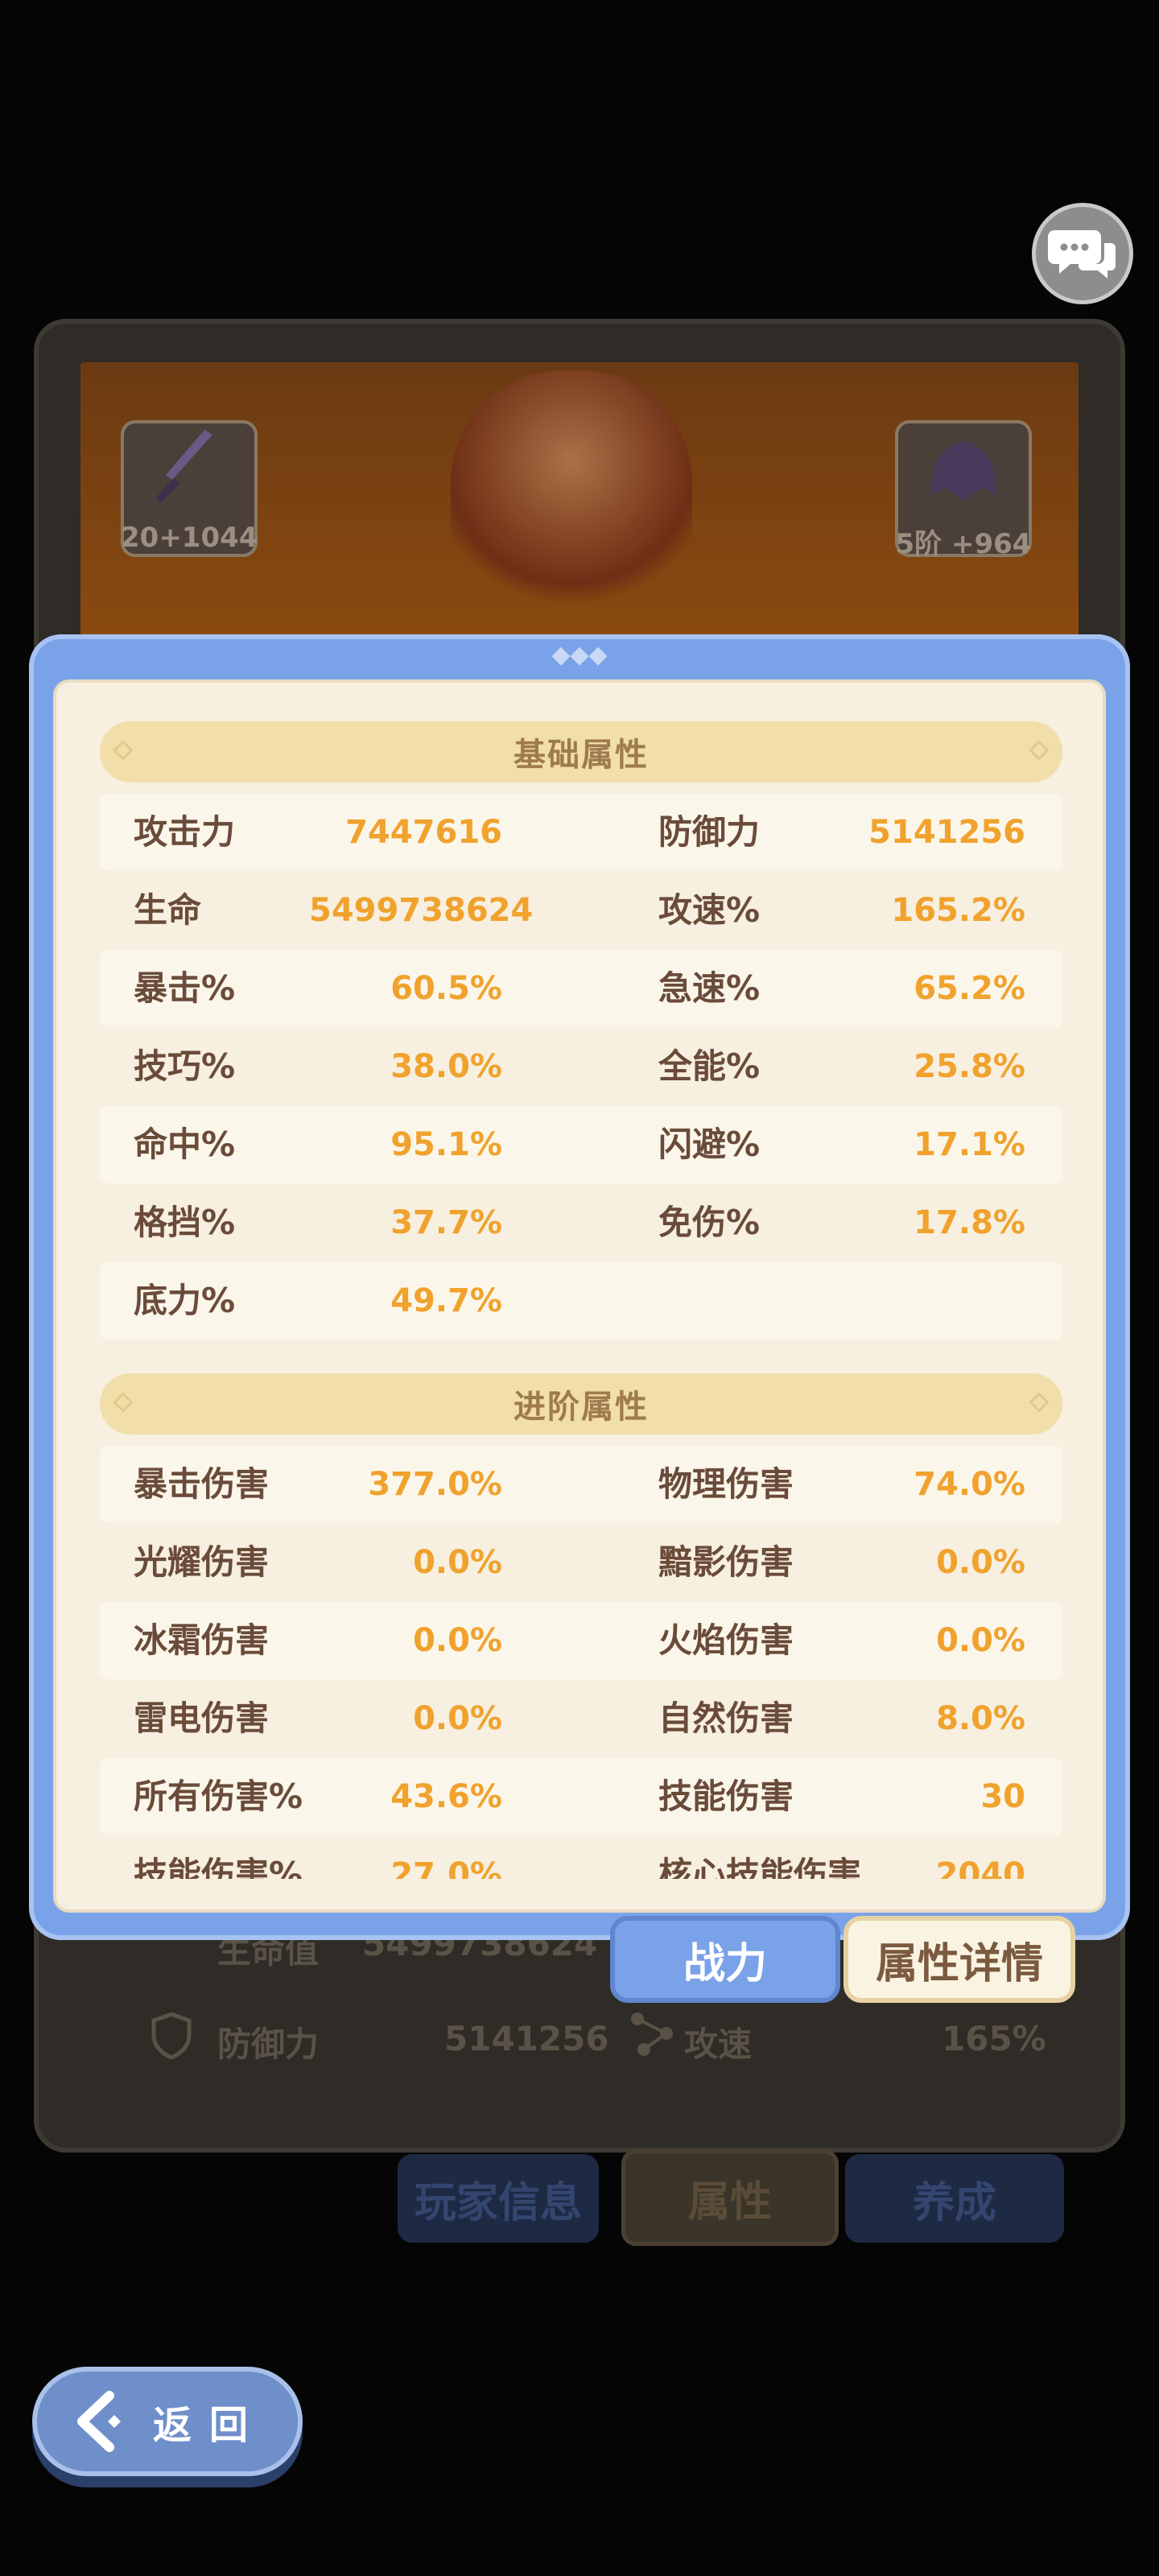 This screenshot has height=2576, width=1159. I want to click on bg-def-value: 5141256, so click(526, 2038).